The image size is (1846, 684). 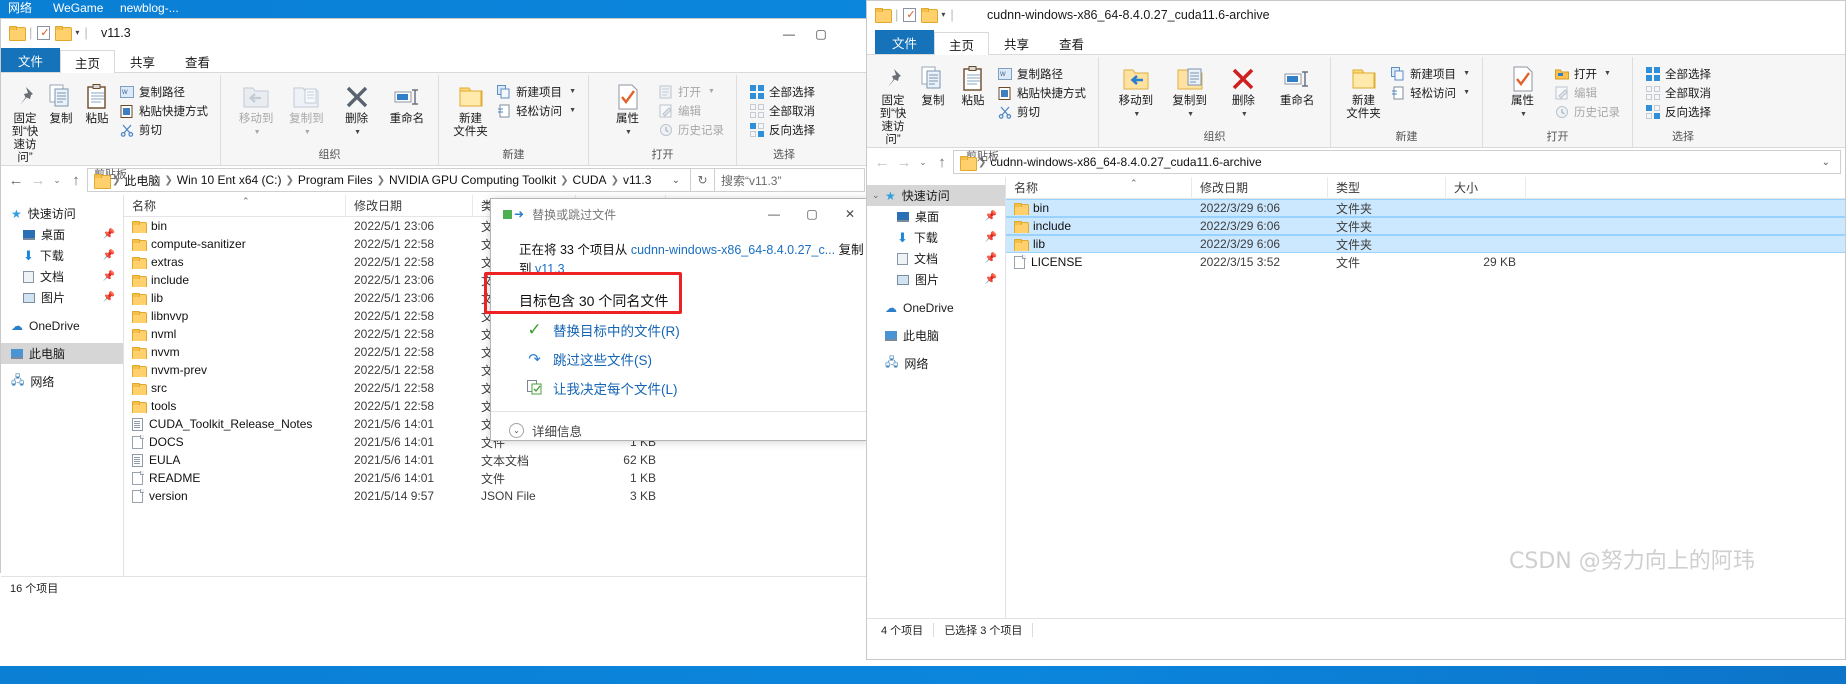 What do you see at coordinates (496, 478) in the screenshot?
I see `table-row: README 2021/5/6 14:01 文件 1 KB` at bounding box center [496, 478].